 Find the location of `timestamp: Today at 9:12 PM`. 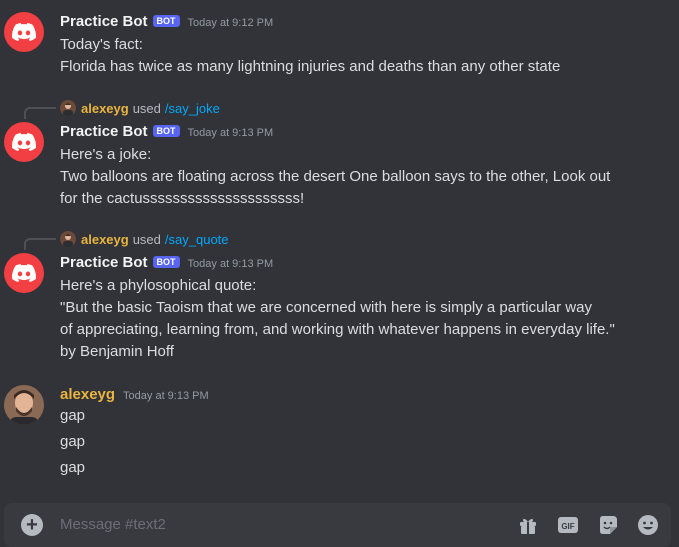

timestamp: Today at 9:12 PM is located at coordinates (231, 23).